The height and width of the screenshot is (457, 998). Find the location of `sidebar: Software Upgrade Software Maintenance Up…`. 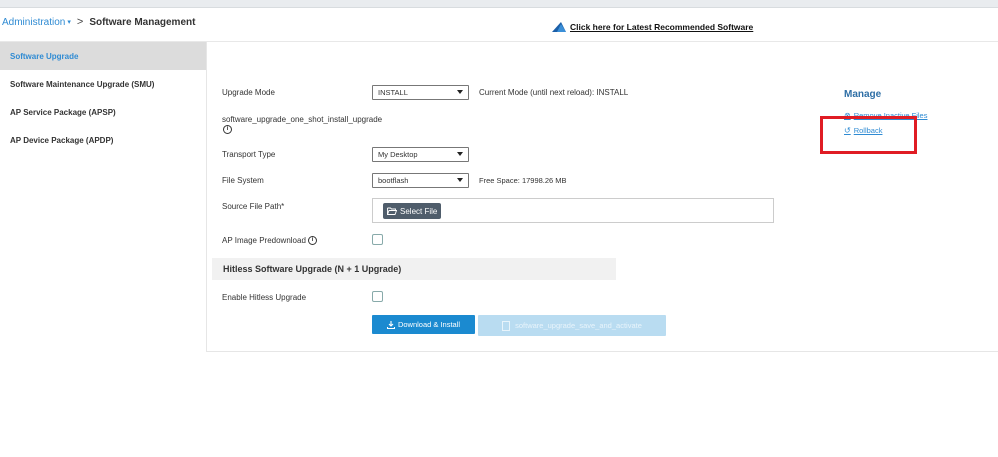

sidebar: Software Upgrade Software Maintenance Up… is located at coordinates (103, 102).